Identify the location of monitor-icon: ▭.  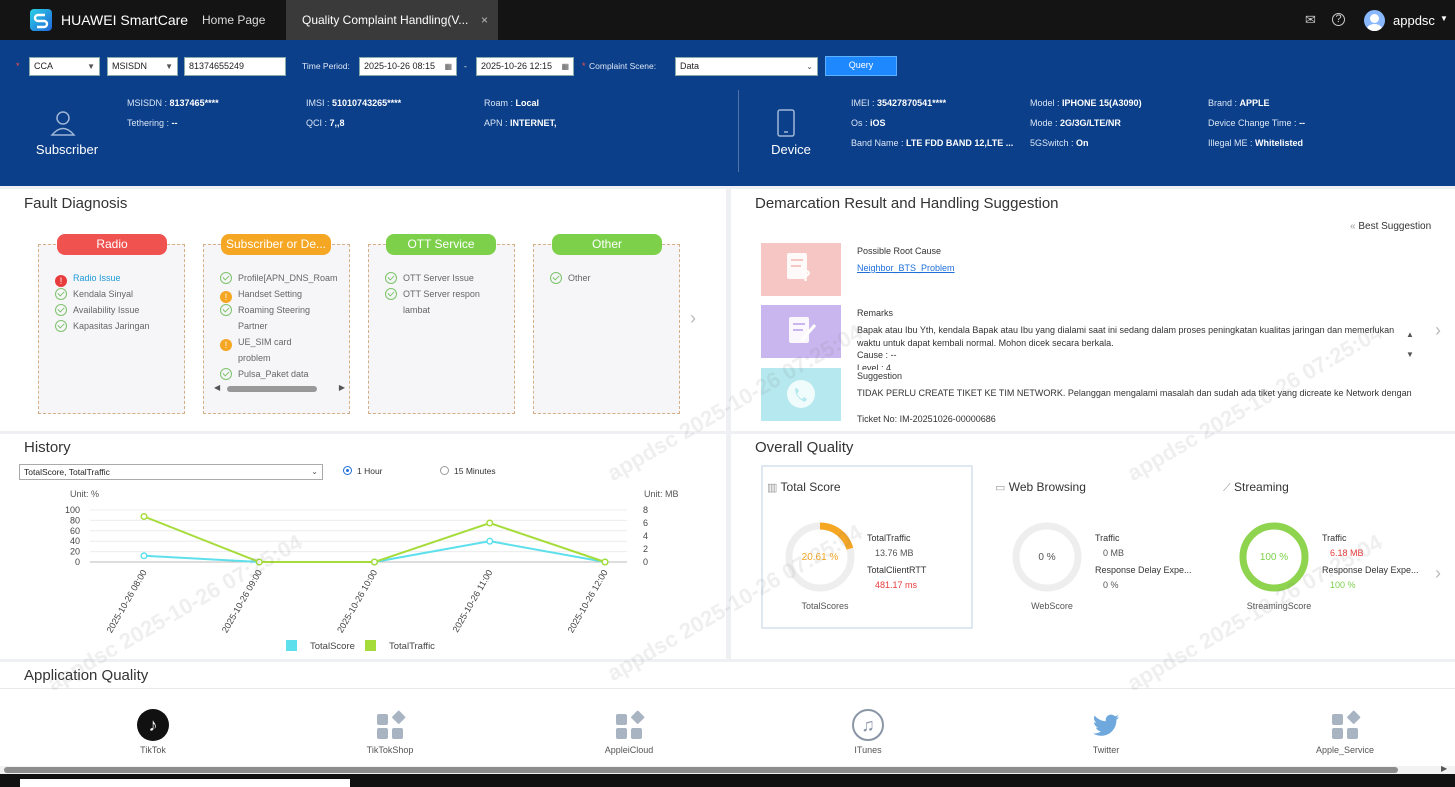
(1000, 488).